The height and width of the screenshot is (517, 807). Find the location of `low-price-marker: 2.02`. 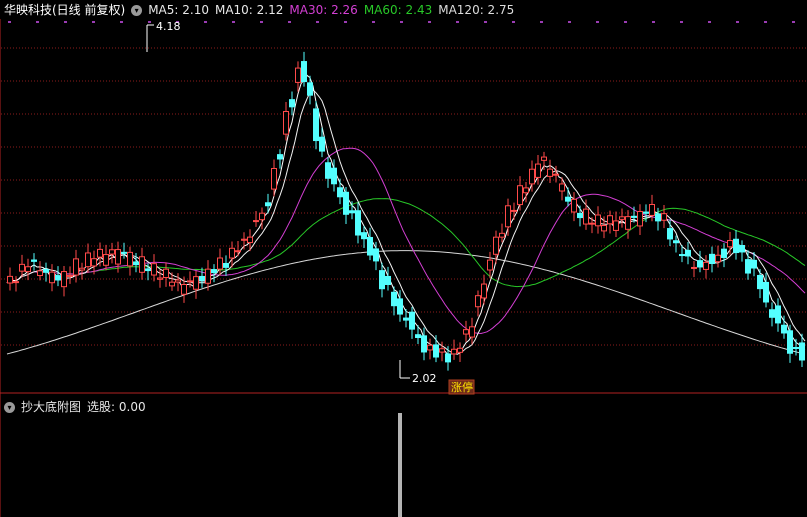

low-price-marker: 2.02 is located at coordinates (418, 372).